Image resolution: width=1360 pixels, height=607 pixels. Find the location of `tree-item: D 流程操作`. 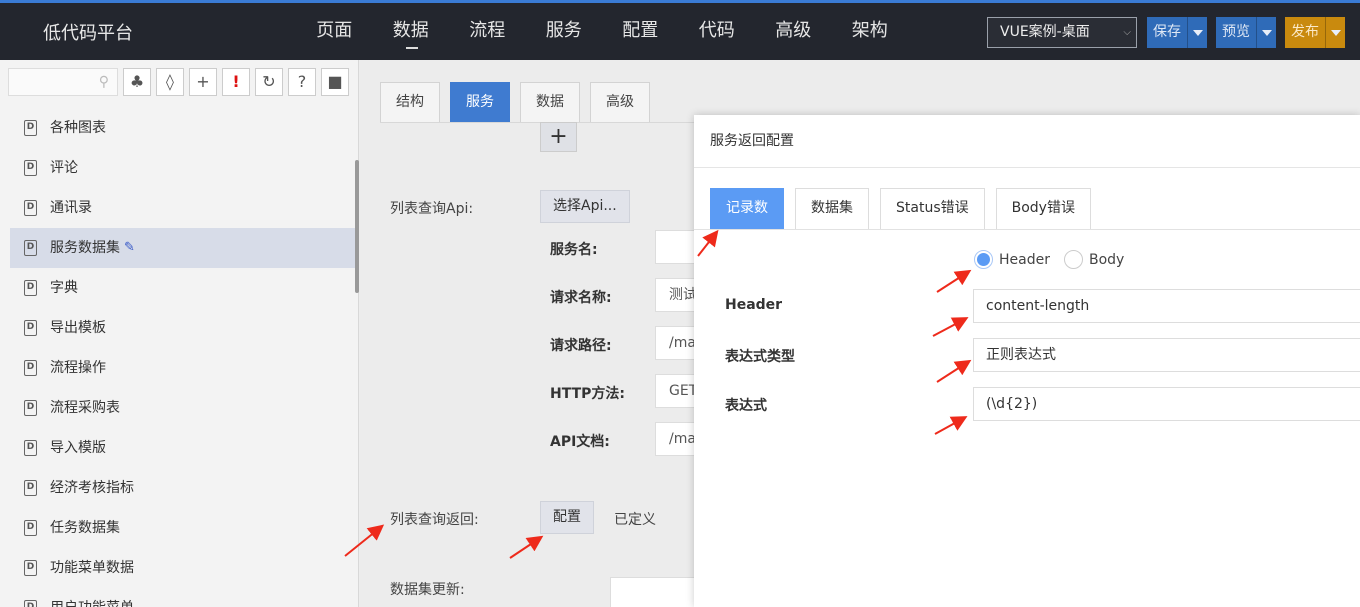

tree-item: D 流程操作 is located at coordinates (182, 368).